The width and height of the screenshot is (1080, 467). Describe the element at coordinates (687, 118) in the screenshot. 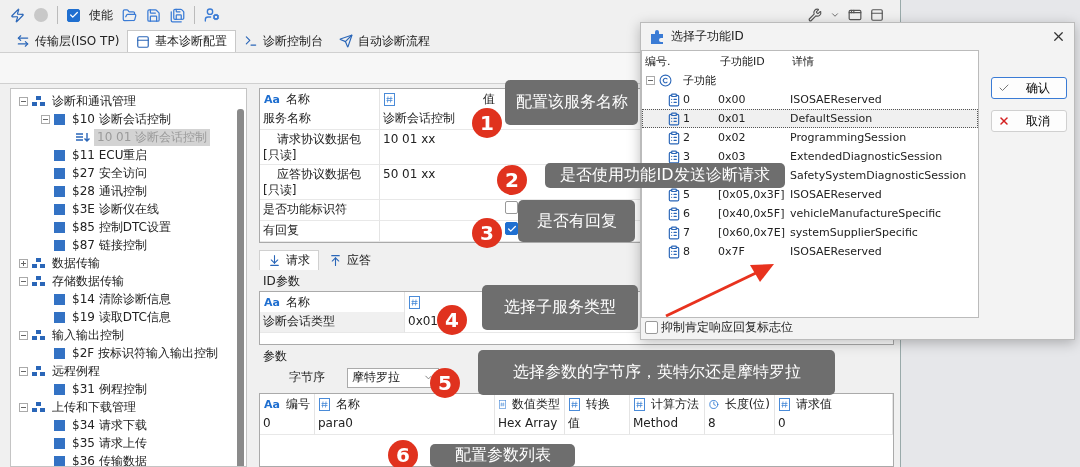

I see `item-number: 1` at that location.